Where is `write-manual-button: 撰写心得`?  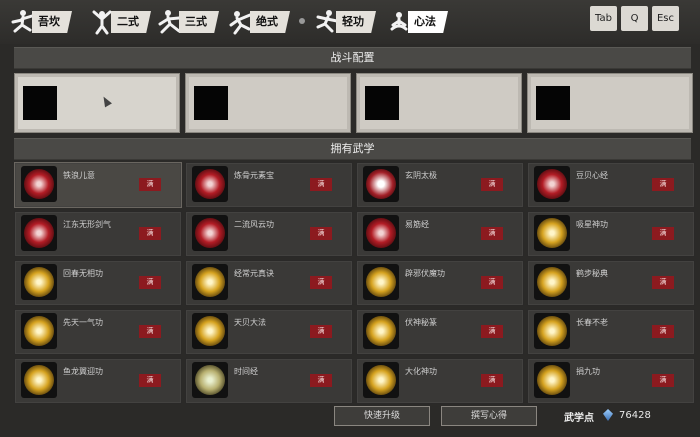
write-manual-button: 撰写心得 is located at coordinates (489, 416).